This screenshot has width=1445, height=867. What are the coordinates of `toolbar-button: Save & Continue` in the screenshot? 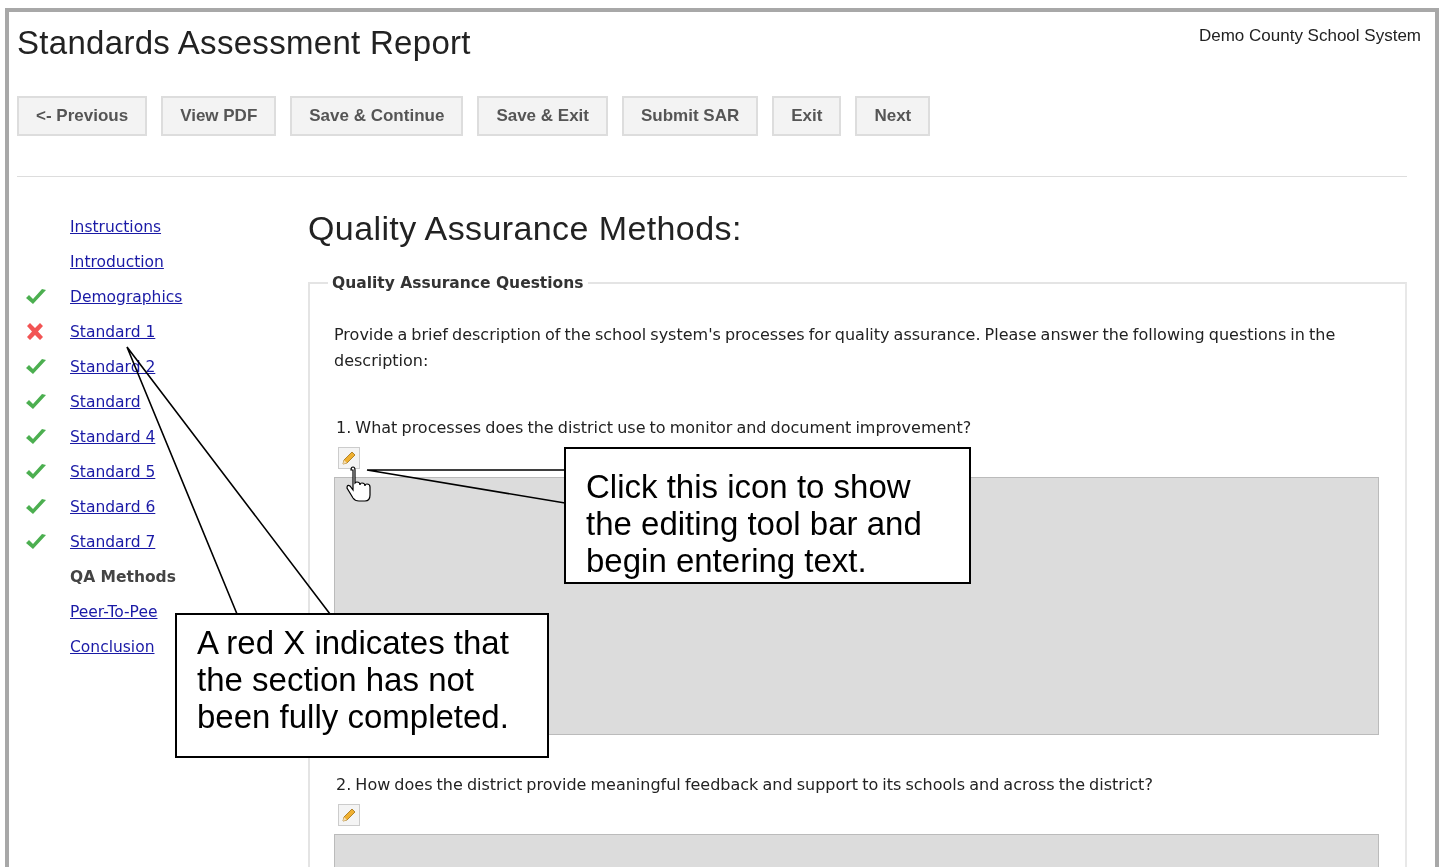 It's located at (377, 116).